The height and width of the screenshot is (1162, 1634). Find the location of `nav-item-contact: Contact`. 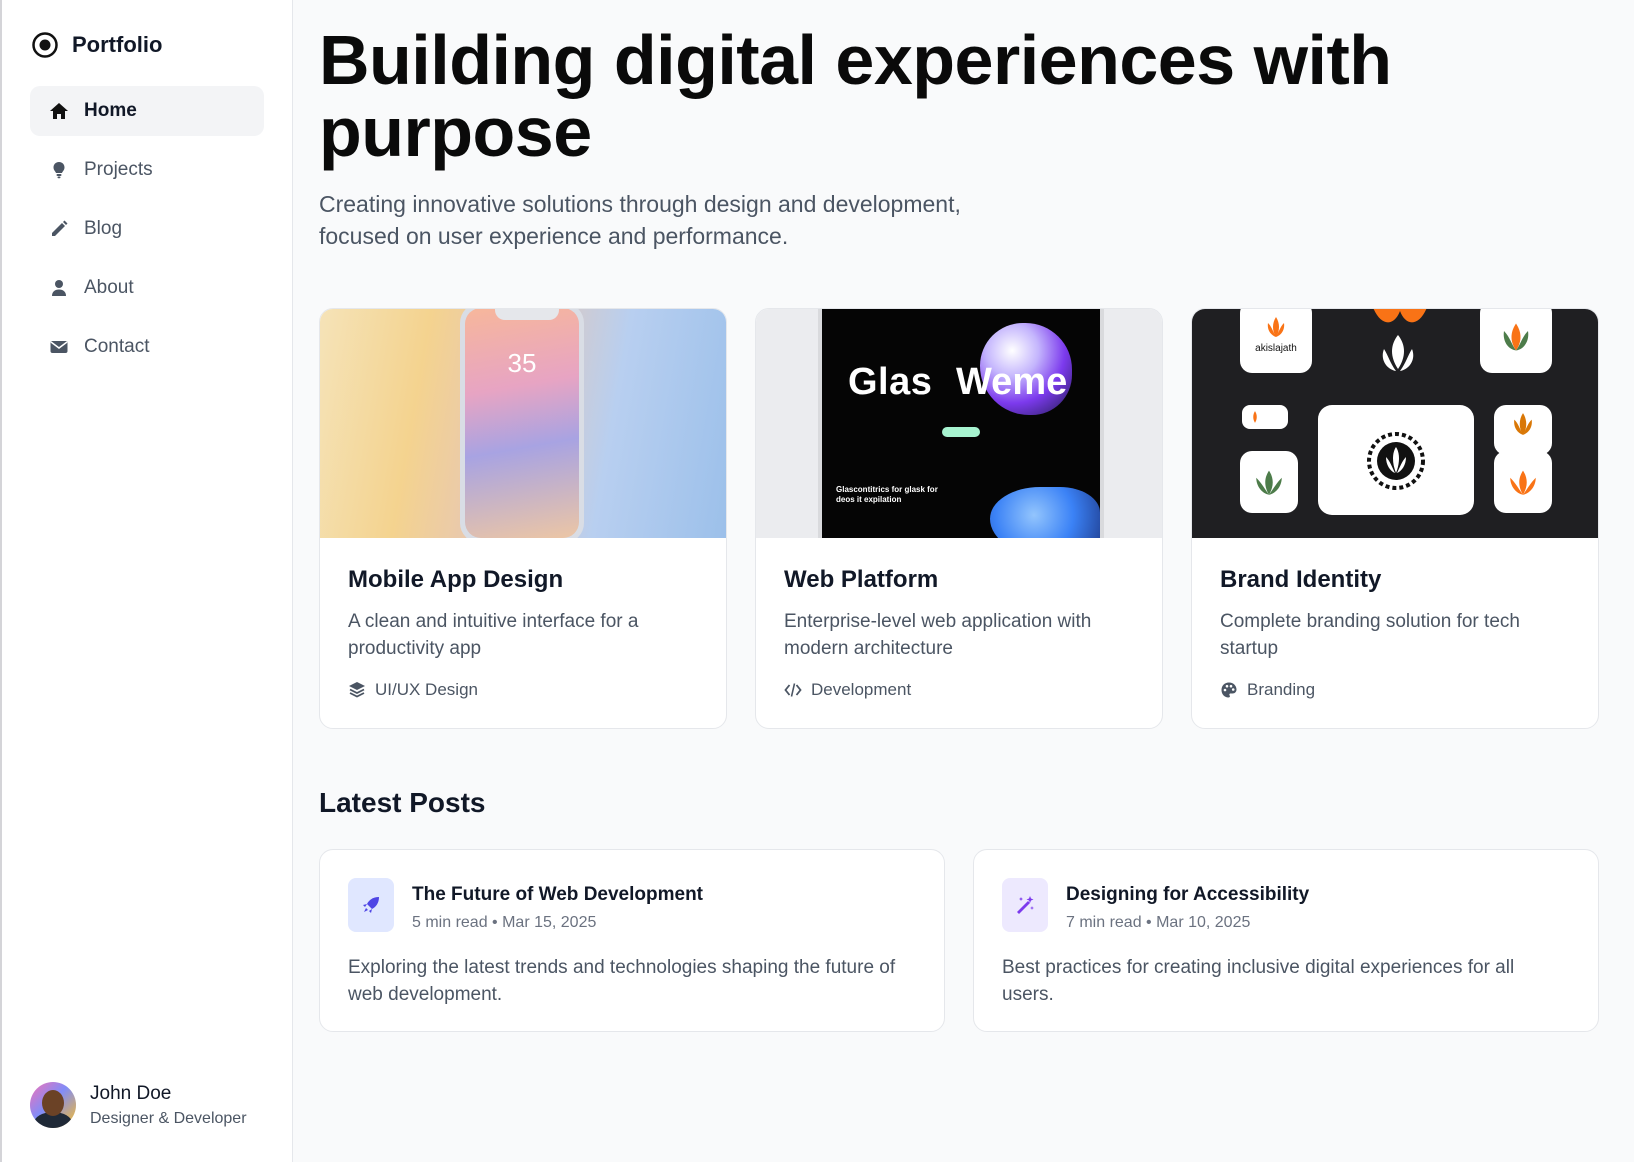

nav-item-contact: Contact is located at coordinates (147, 347).